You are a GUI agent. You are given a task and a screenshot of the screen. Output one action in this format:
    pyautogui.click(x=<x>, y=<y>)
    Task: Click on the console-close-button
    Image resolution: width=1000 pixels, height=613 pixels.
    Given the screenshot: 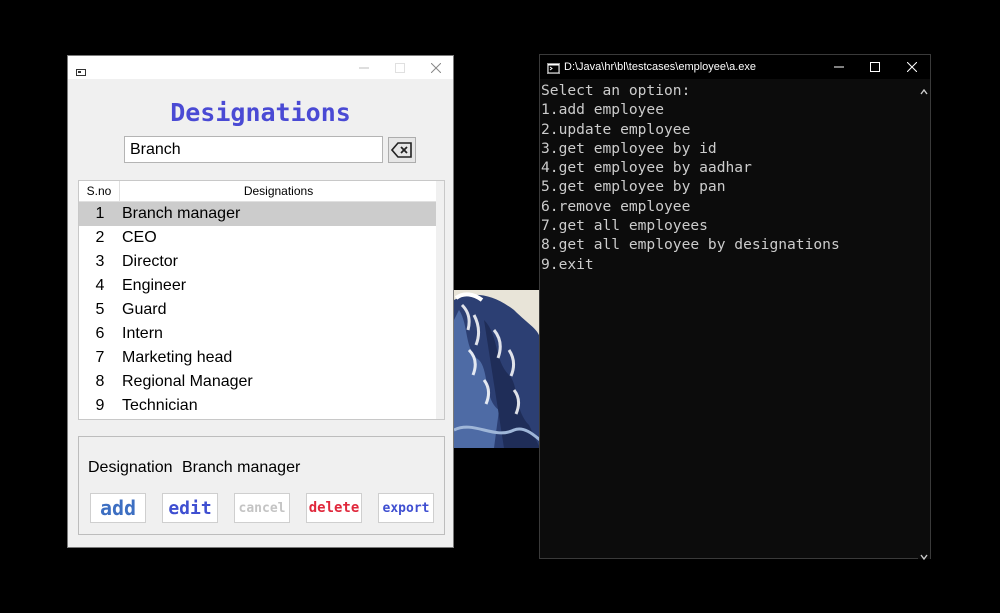 What is the action you would take?
    pyautogui.click(x=912, y=67)
    